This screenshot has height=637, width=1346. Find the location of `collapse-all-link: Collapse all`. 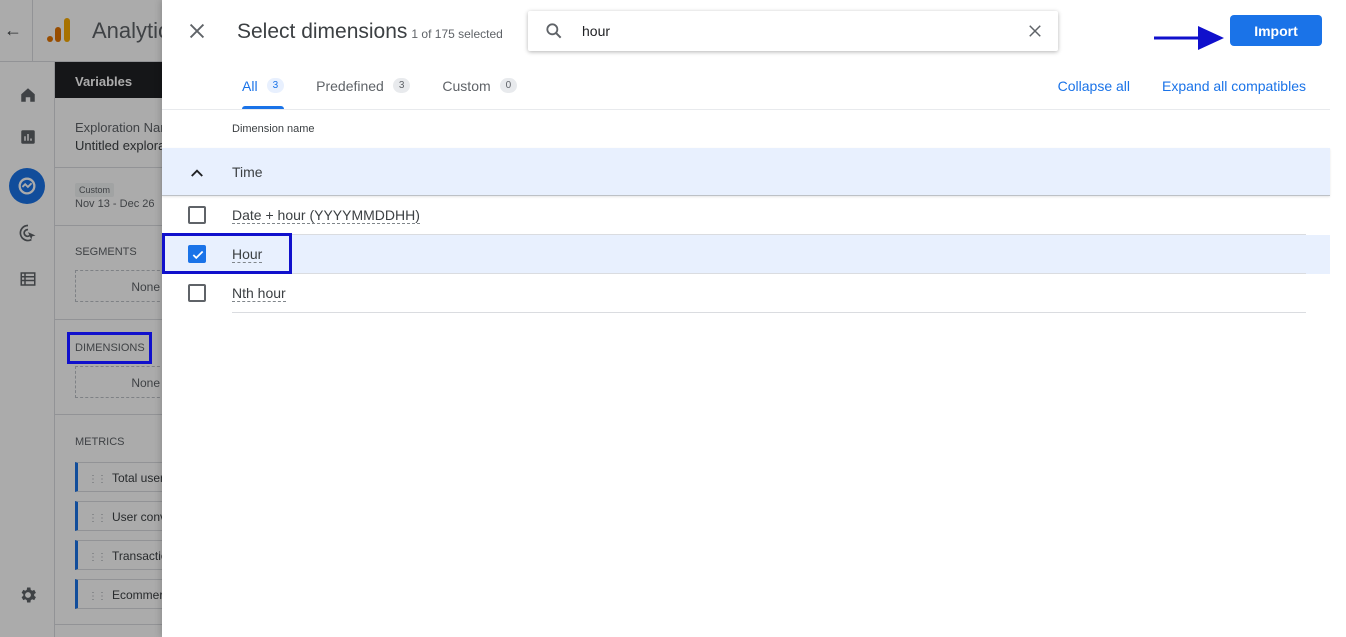

collapse-all-link: Collapse all is located at coordinates (1094, 86).